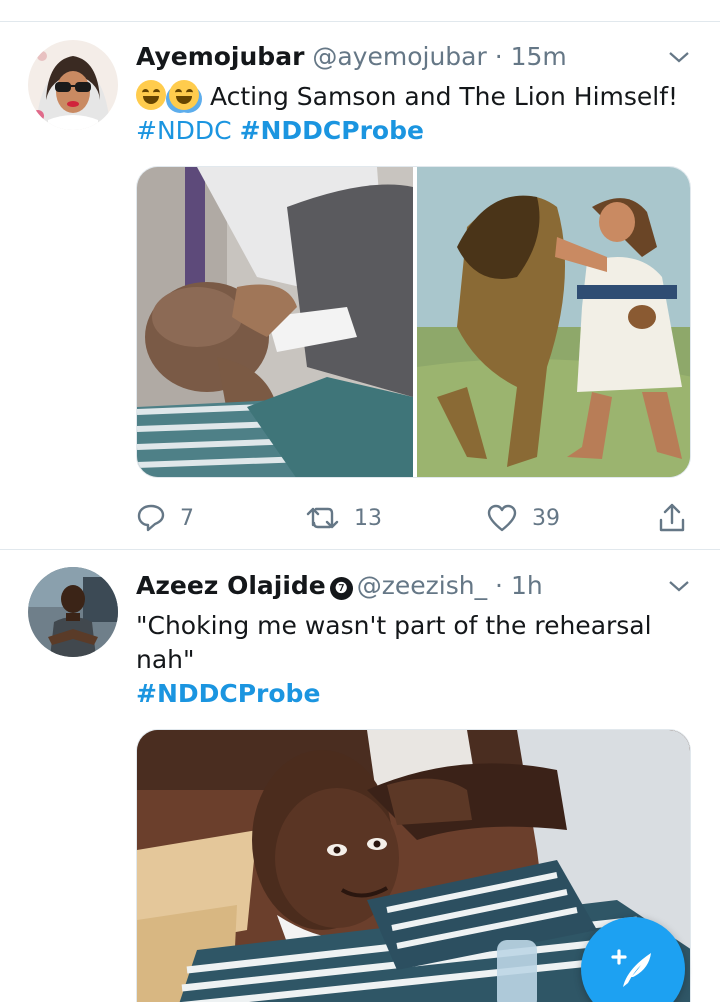  What do you see at coordinates (539, 56) in the screenshot?
I see `timestamp: 15m` at bounding box center [539, 56].